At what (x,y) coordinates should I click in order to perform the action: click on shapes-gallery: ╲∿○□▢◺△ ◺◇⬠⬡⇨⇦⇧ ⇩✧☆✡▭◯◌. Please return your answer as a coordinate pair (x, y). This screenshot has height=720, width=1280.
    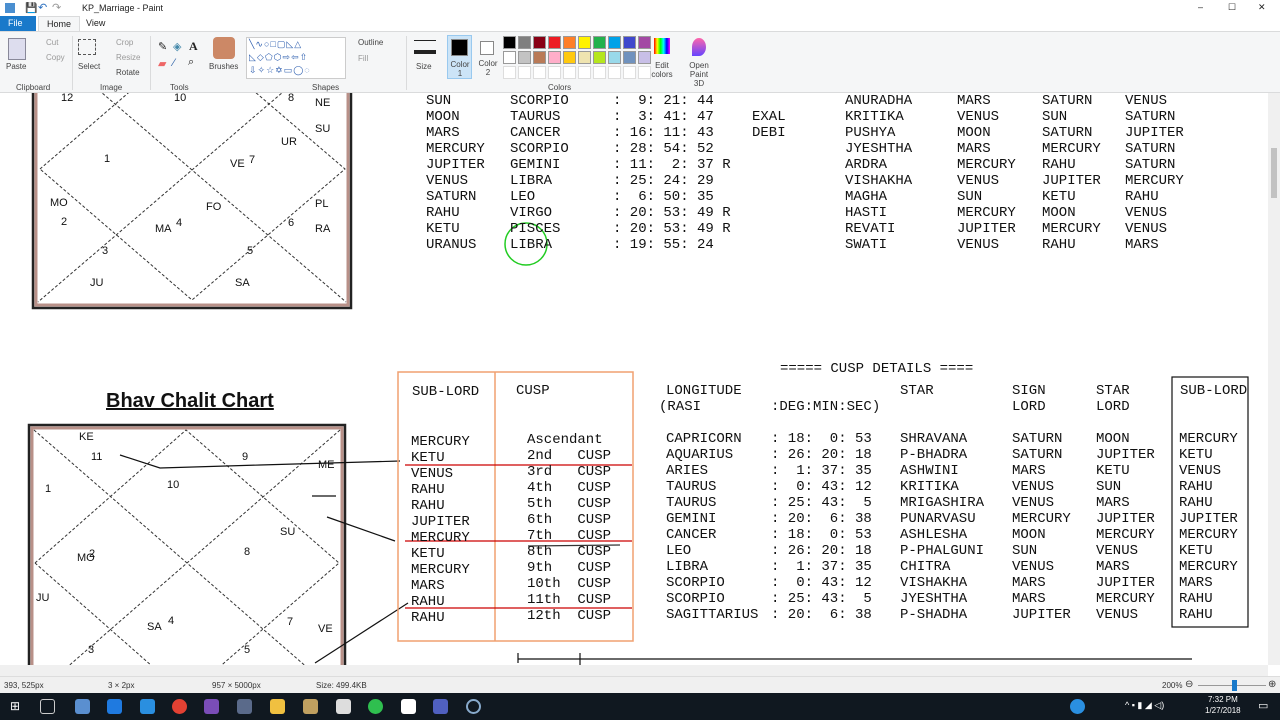
    Looking at the image, I should click on (296, 58).